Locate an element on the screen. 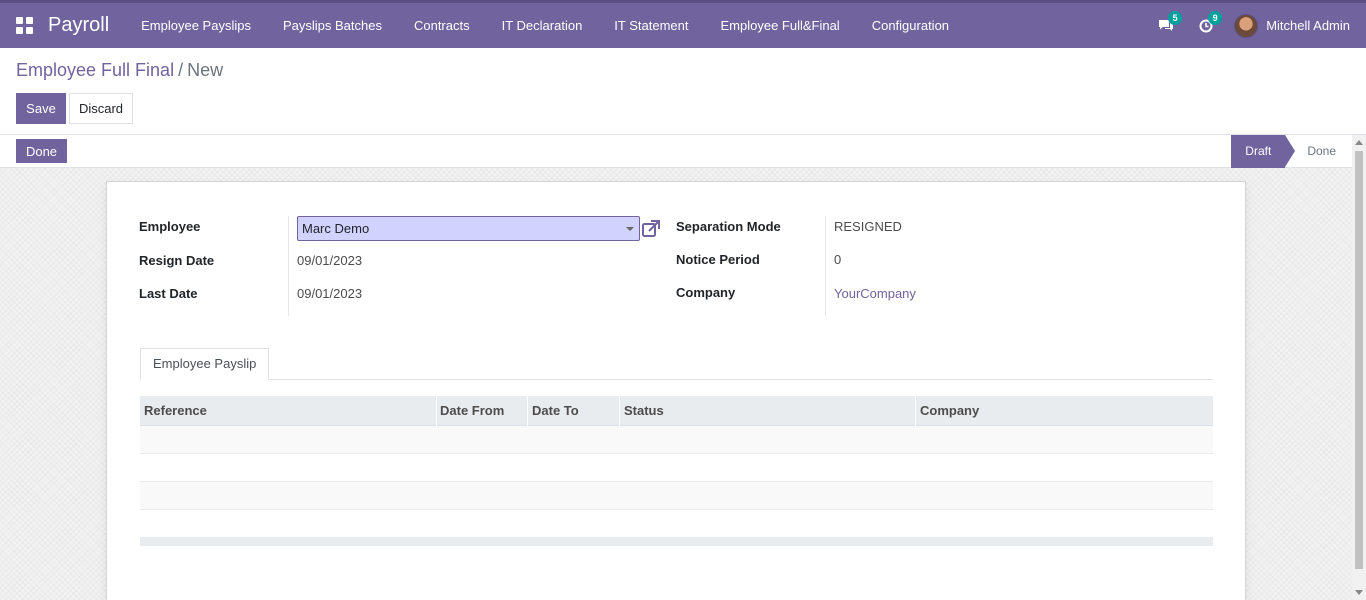  stage-draft: Draft is located at coordinates (1263, 151).